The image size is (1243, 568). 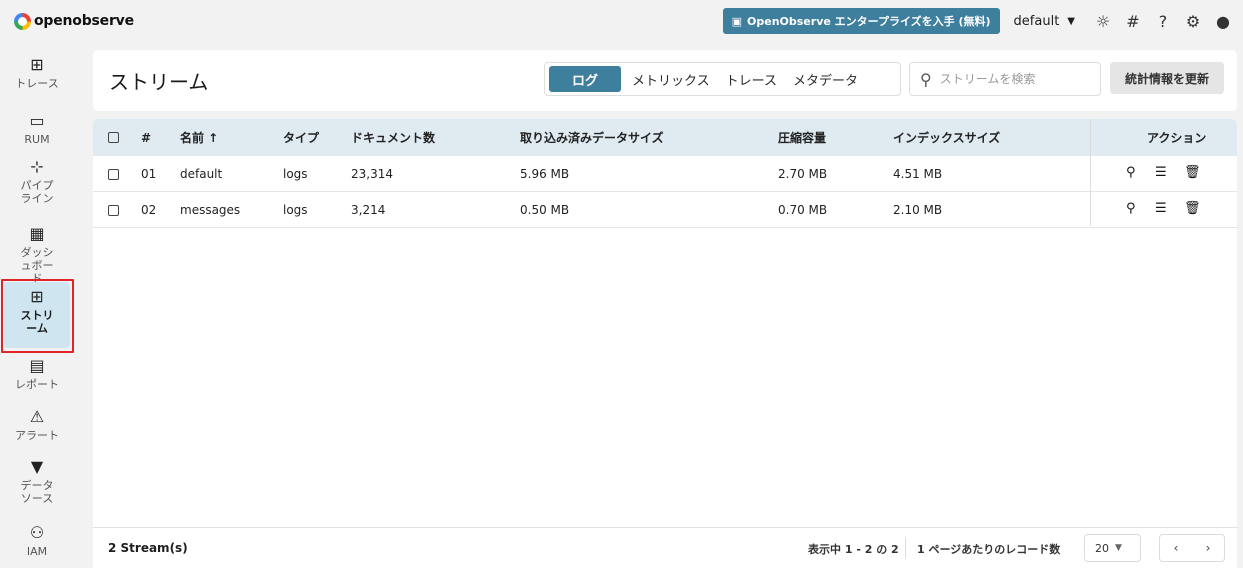 What do you see at coordinates (905, 548) in the screenshot?
I see `footer-divider` at bounding box center [905, 548].